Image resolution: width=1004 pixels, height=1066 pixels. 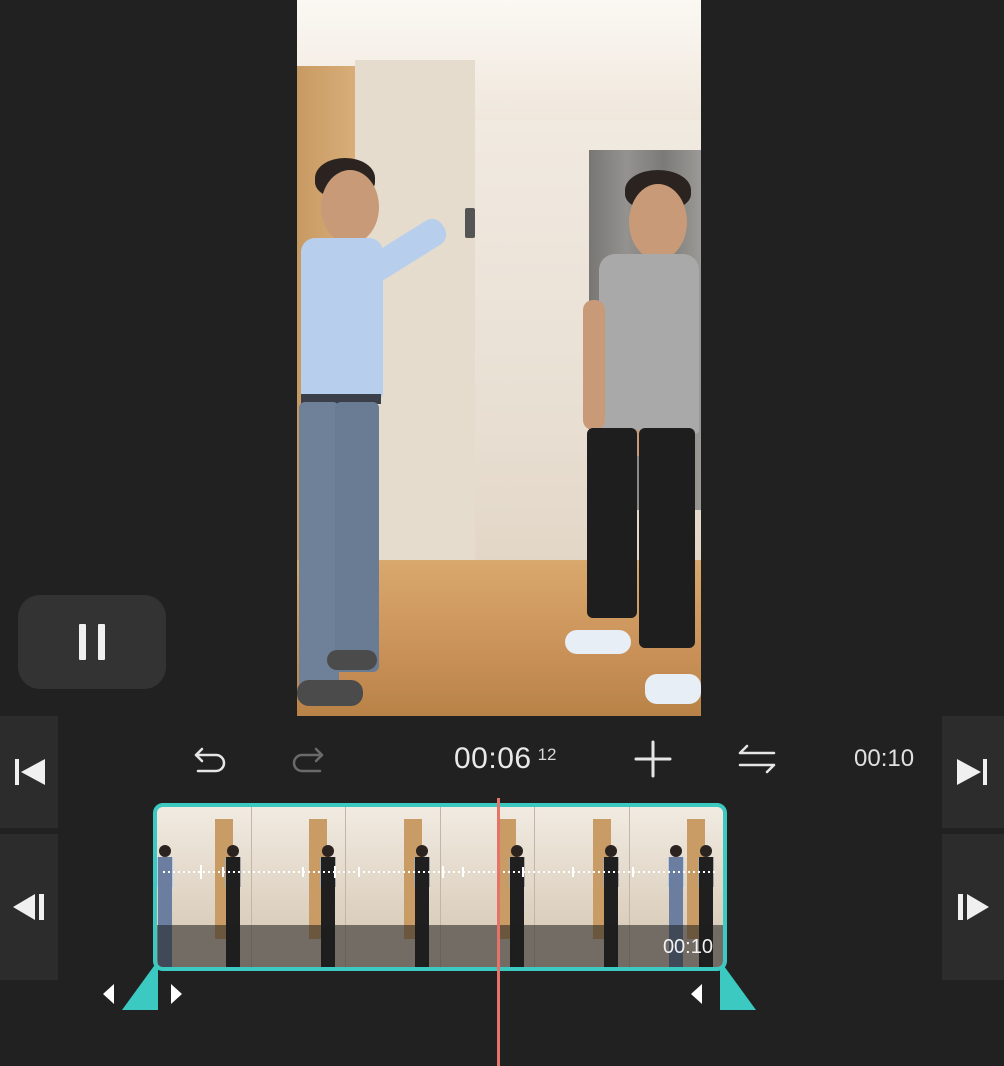 I want to click on total-duration-value: 00:10, so click(x=884, y=758).